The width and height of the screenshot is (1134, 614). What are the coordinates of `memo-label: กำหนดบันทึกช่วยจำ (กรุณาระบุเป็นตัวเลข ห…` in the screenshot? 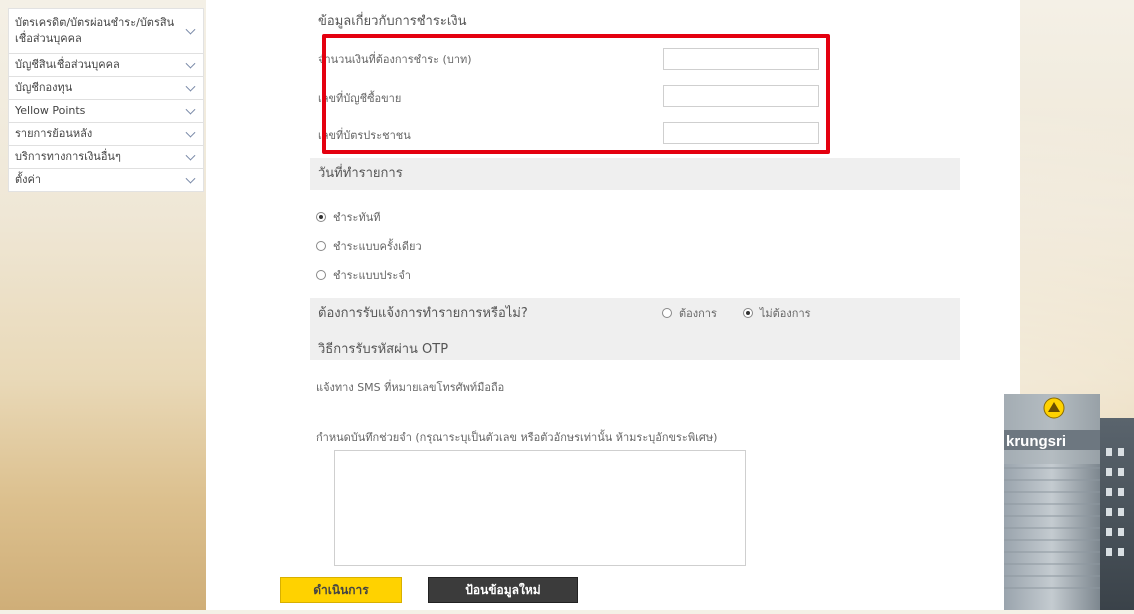 It's located at (517, 437).